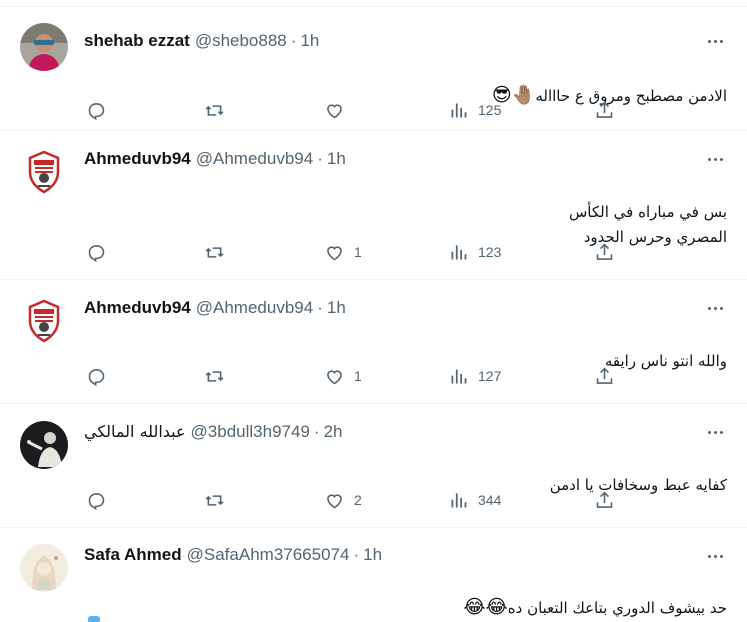 The image size is (747, 622). What do you see at coordinates (474, 500) in the screenshot?
I see `views-button: 344` at bounding box center [474, 500].